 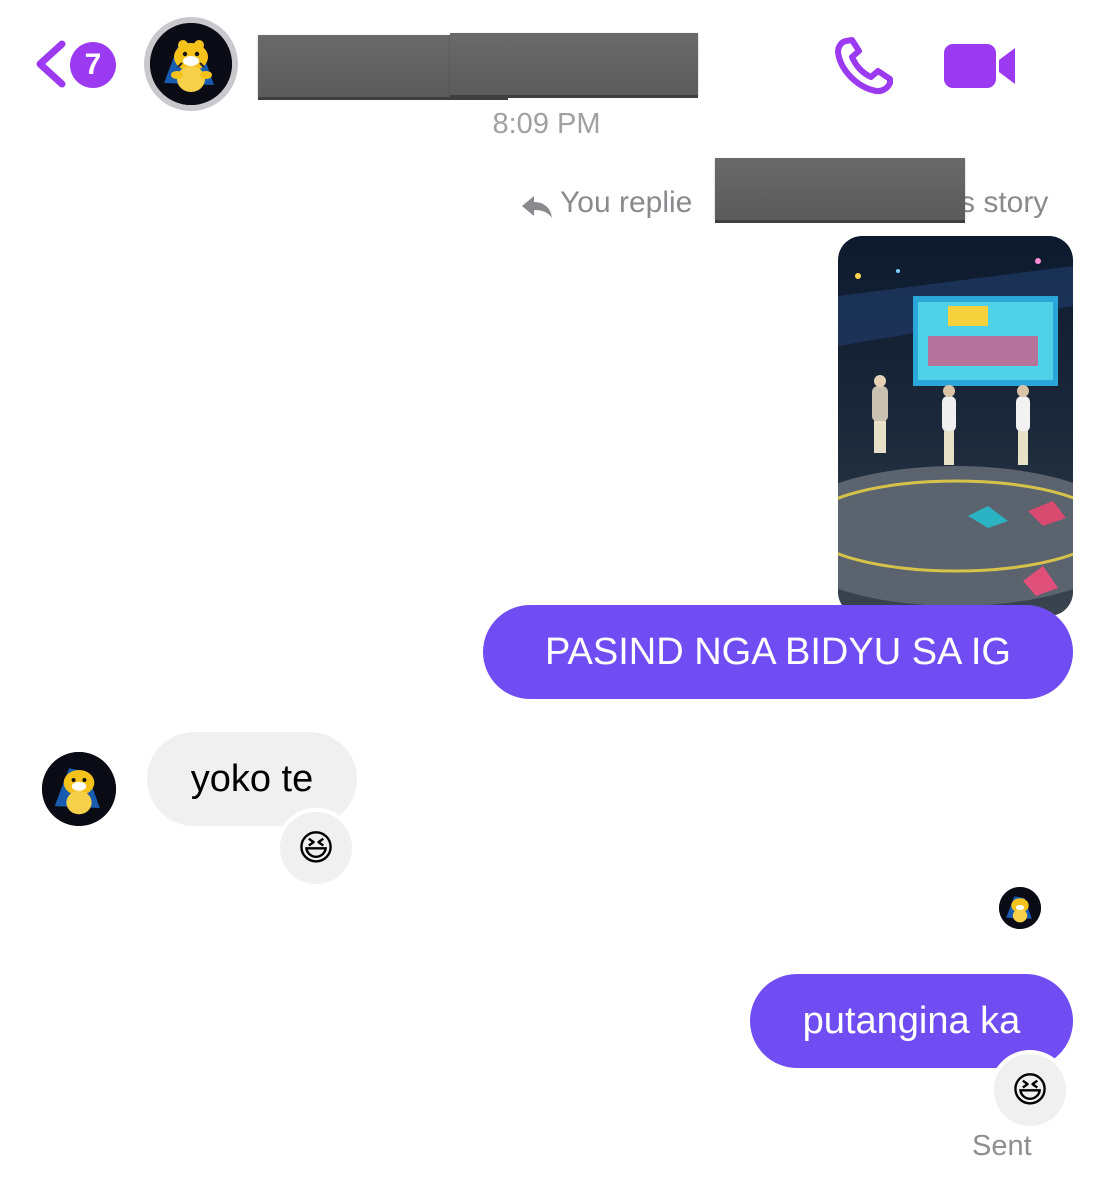 What do you see at coordinates (537, 207) in the screenshot?
I see `reply-arrow-icon` at bounding box center [537, 207].